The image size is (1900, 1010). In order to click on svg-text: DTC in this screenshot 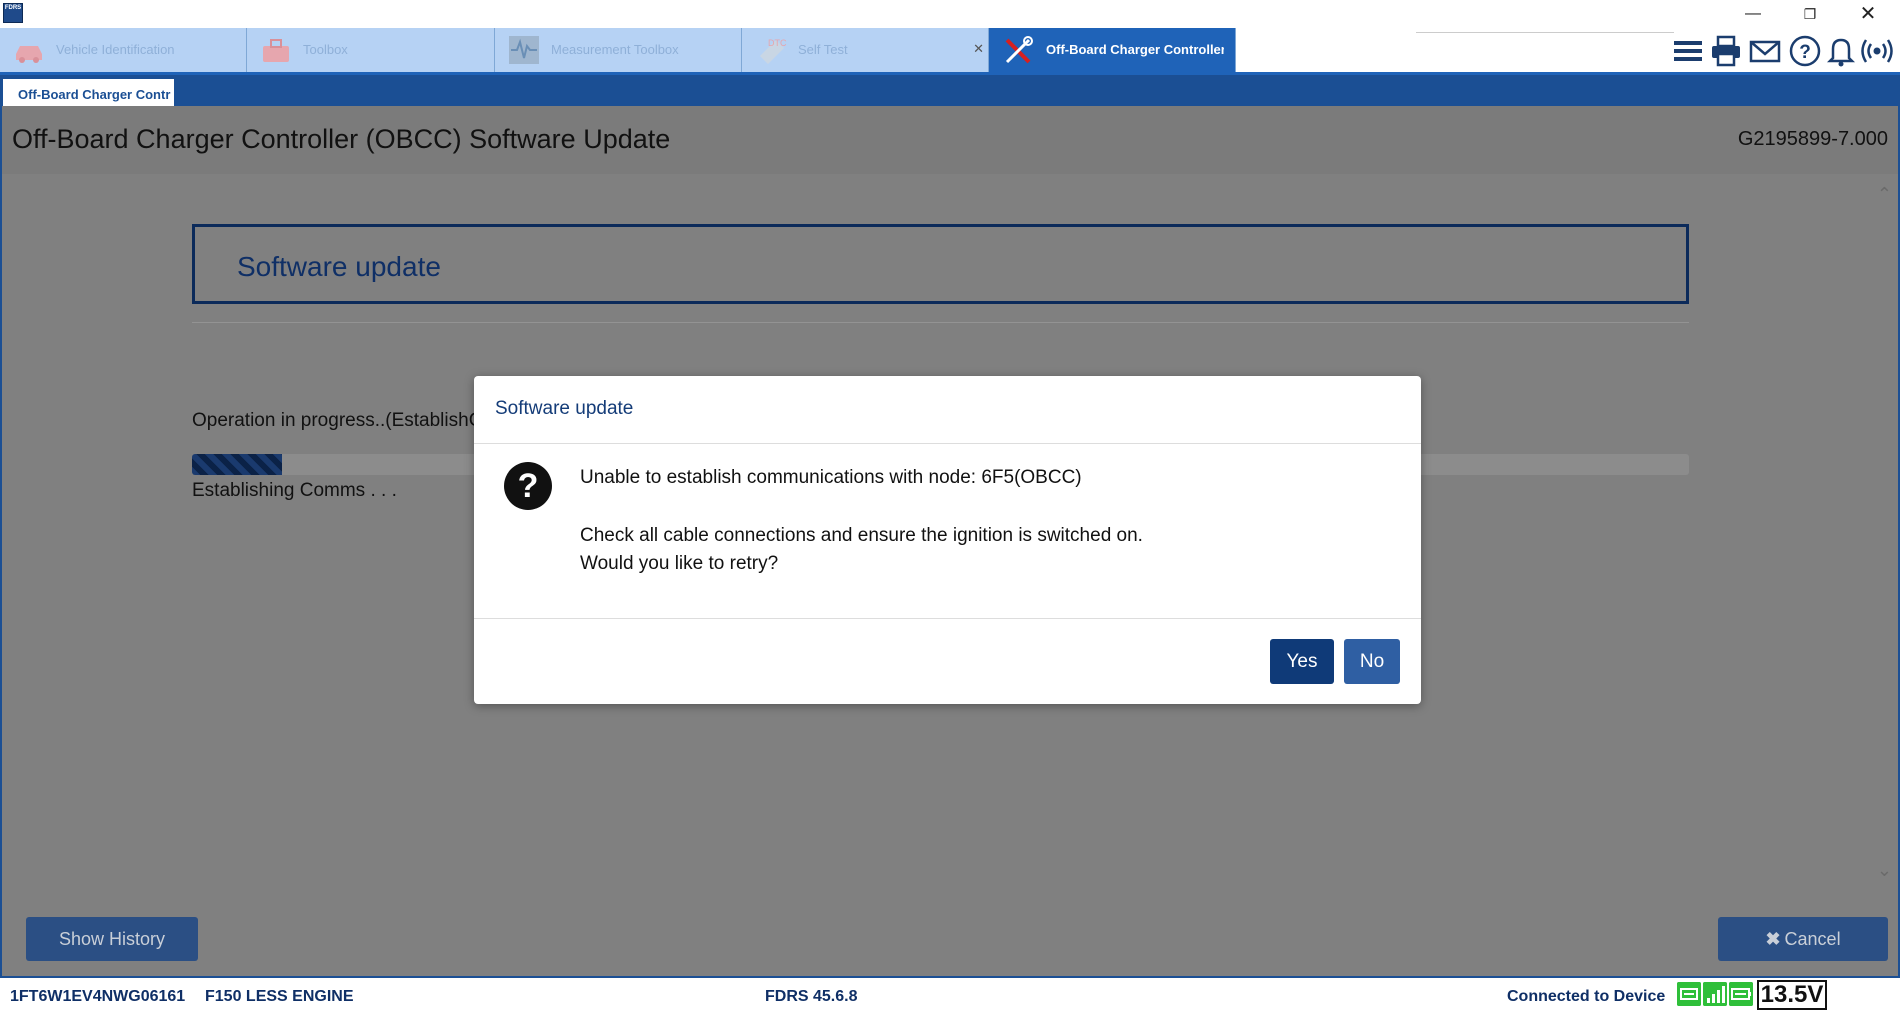, I will do `click(777, 43)`.